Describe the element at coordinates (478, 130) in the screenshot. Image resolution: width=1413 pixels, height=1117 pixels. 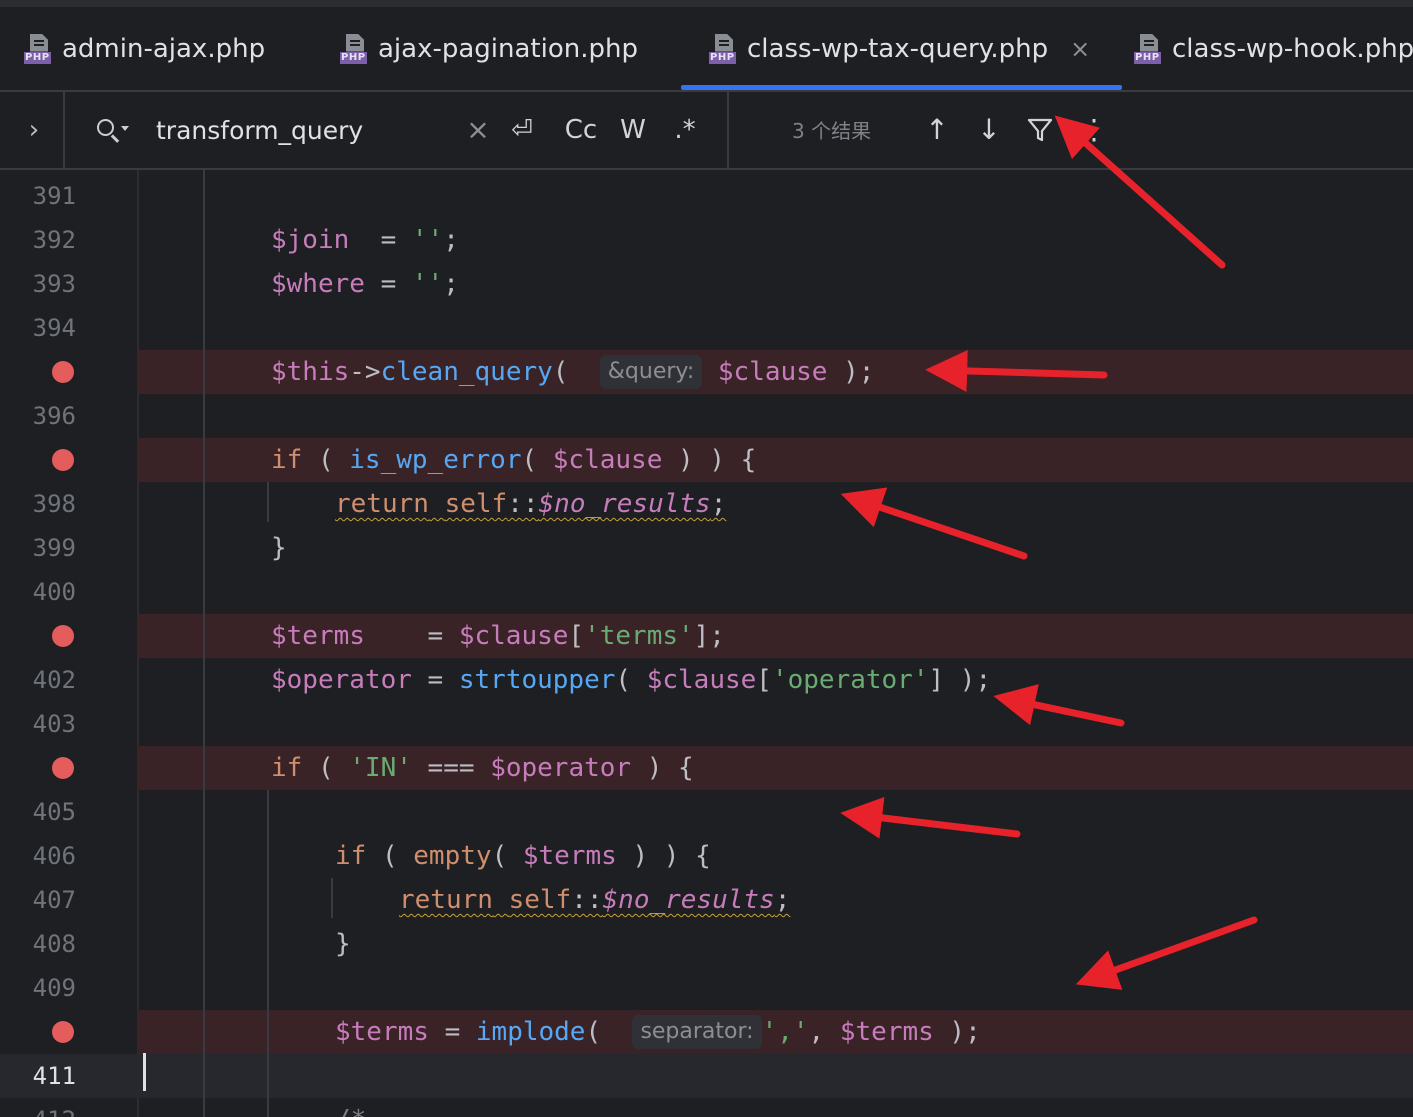
I see `clear-search-icon: ×` at that location.